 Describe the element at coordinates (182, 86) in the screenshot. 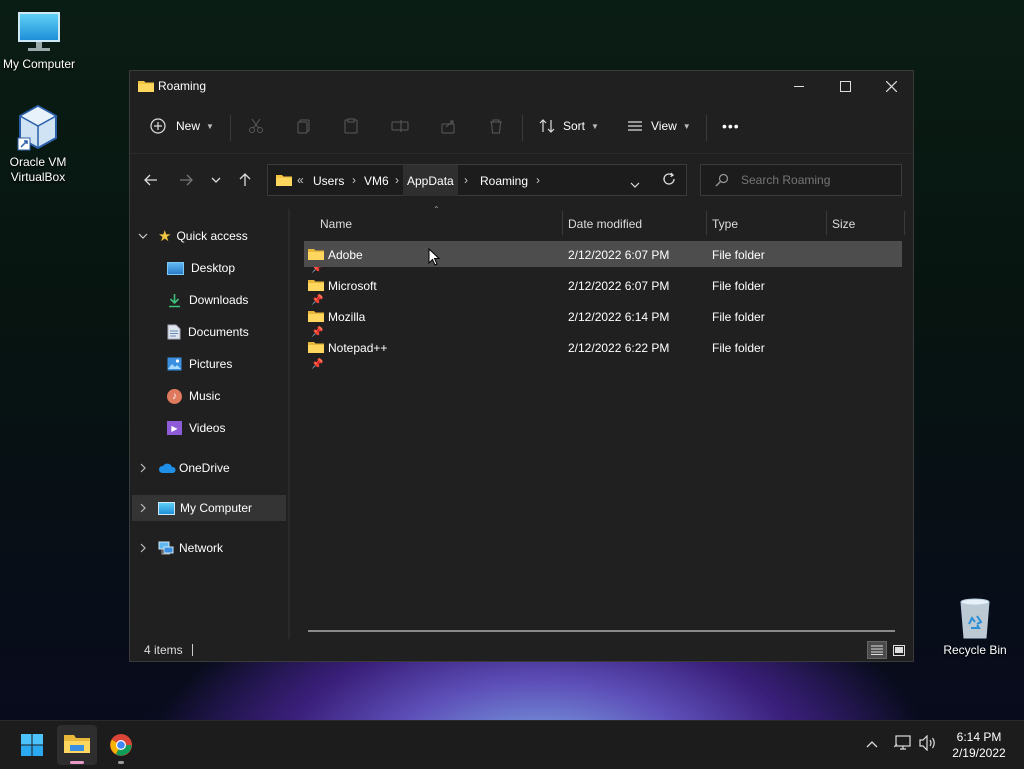

I see `window-title: Roaming` at that location.